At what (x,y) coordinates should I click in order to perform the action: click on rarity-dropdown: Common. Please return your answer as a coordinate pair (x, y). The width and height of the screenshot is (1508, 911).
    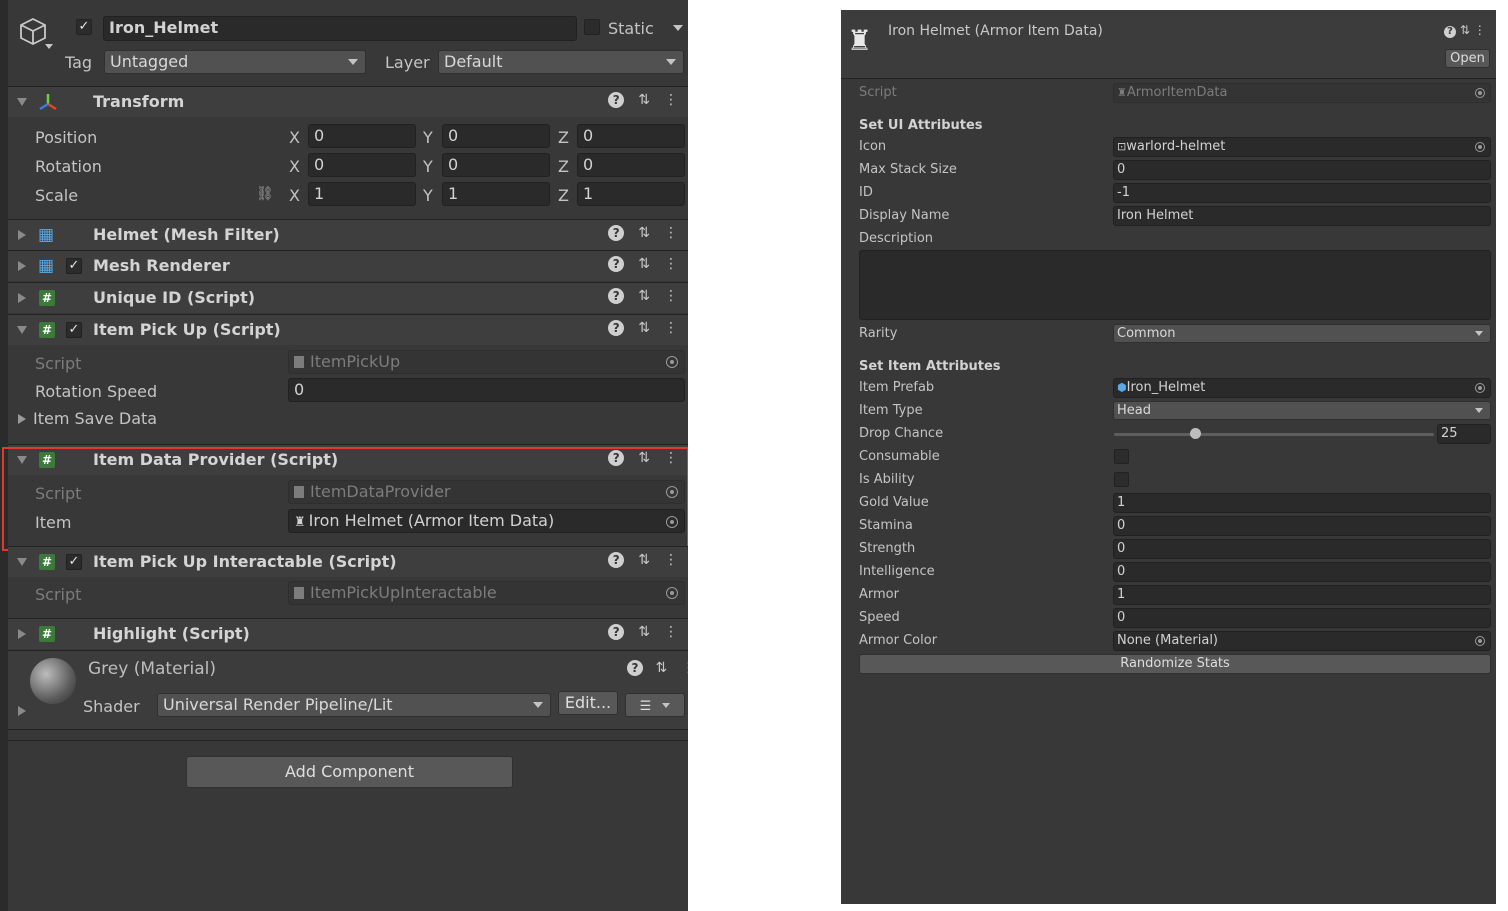
    Looking at the image, I should click on (1302, 333).